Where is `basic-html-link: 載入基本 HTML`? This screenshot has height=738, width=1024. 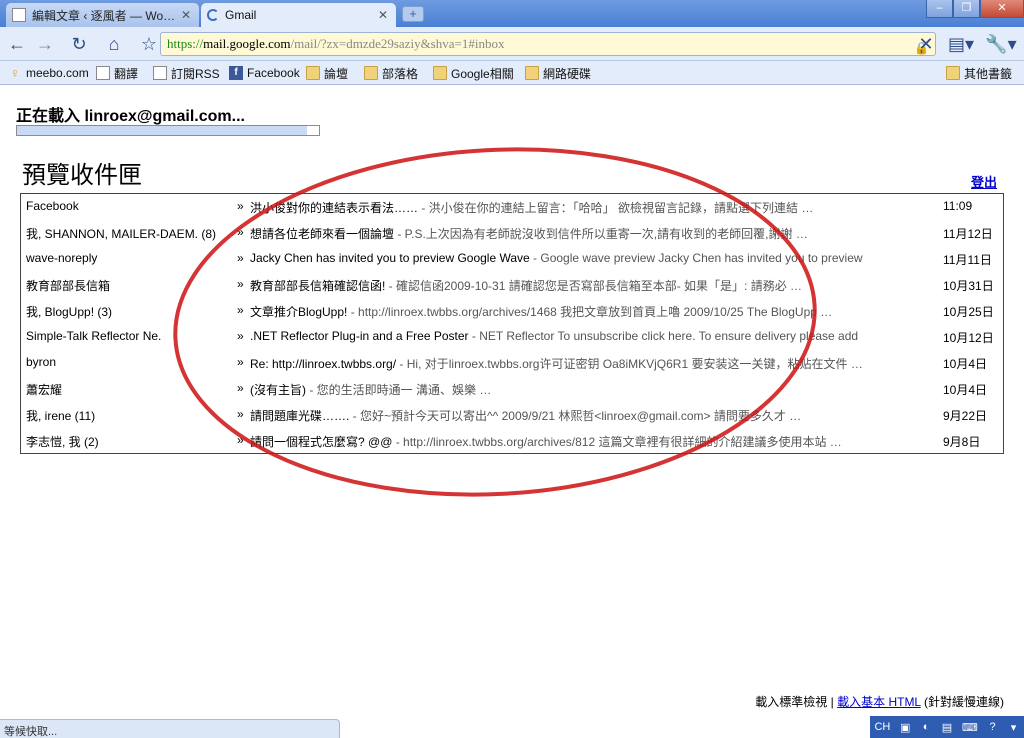 basic-html-link: 載入基本 HTML is located at coordinates (879, 702).